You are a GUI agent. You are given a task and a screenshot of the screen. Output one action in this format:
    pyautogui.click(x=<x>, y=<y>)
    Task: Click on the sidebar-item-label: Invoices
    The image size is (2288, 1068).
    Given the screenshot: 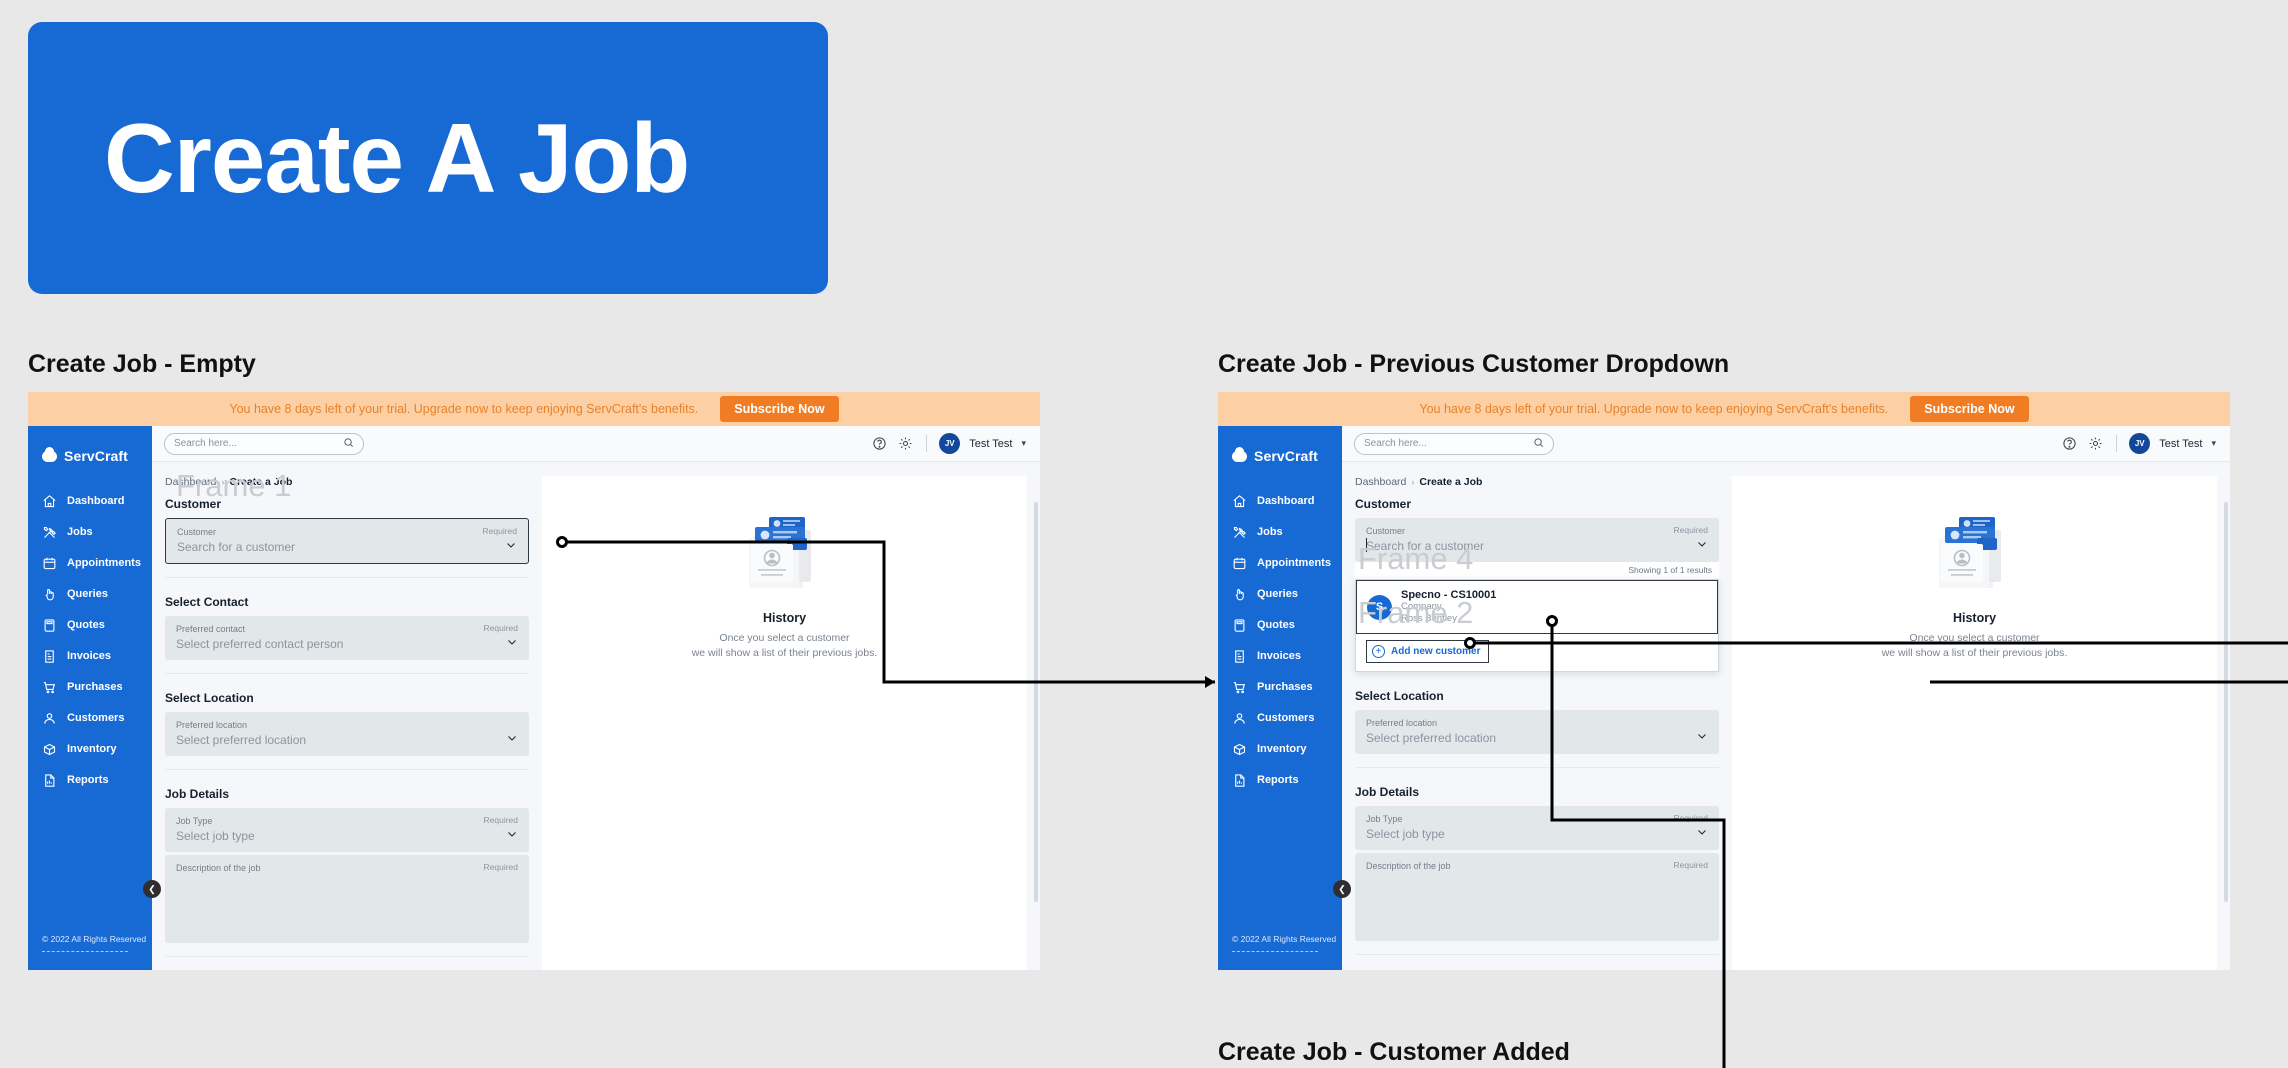 What is the action you would take?
    pyautogui.click(x=89, y=656)
    